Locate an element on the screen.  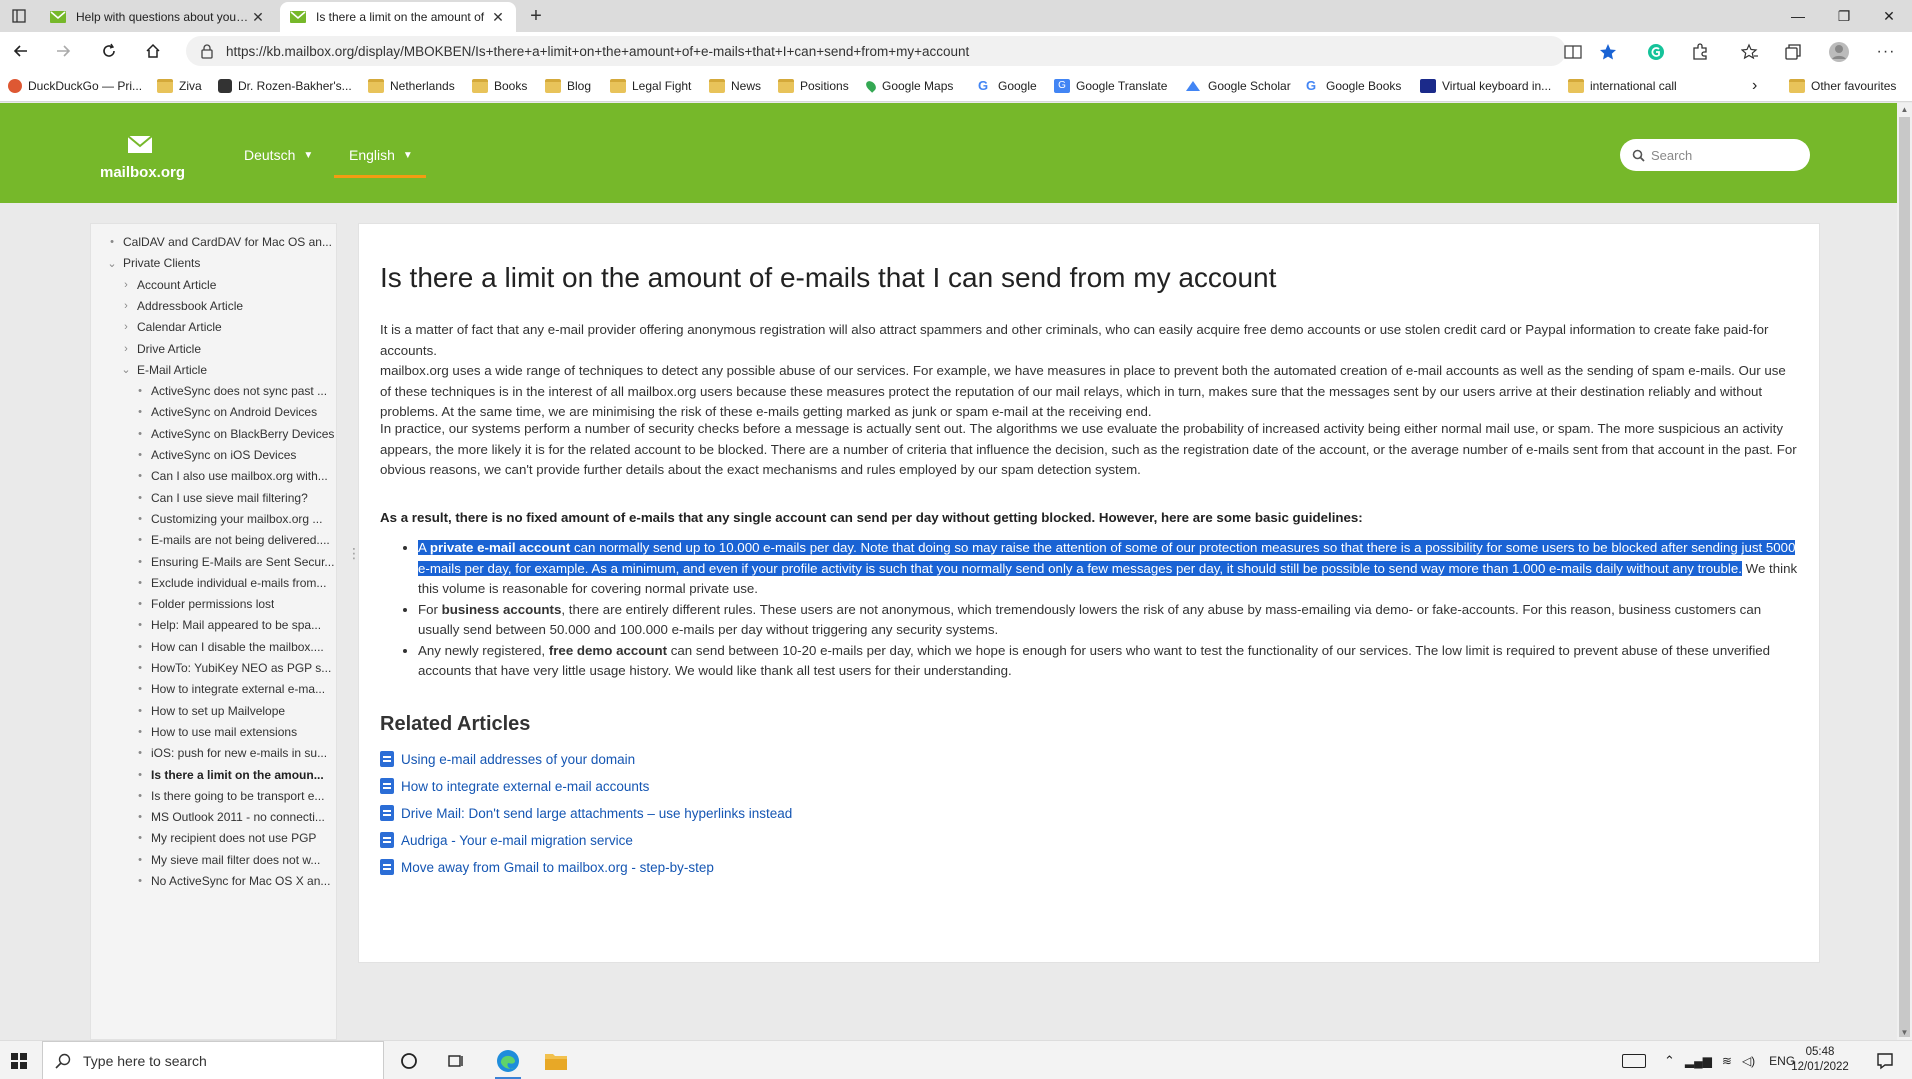
profile-button is located at coordinates (1839, 52).